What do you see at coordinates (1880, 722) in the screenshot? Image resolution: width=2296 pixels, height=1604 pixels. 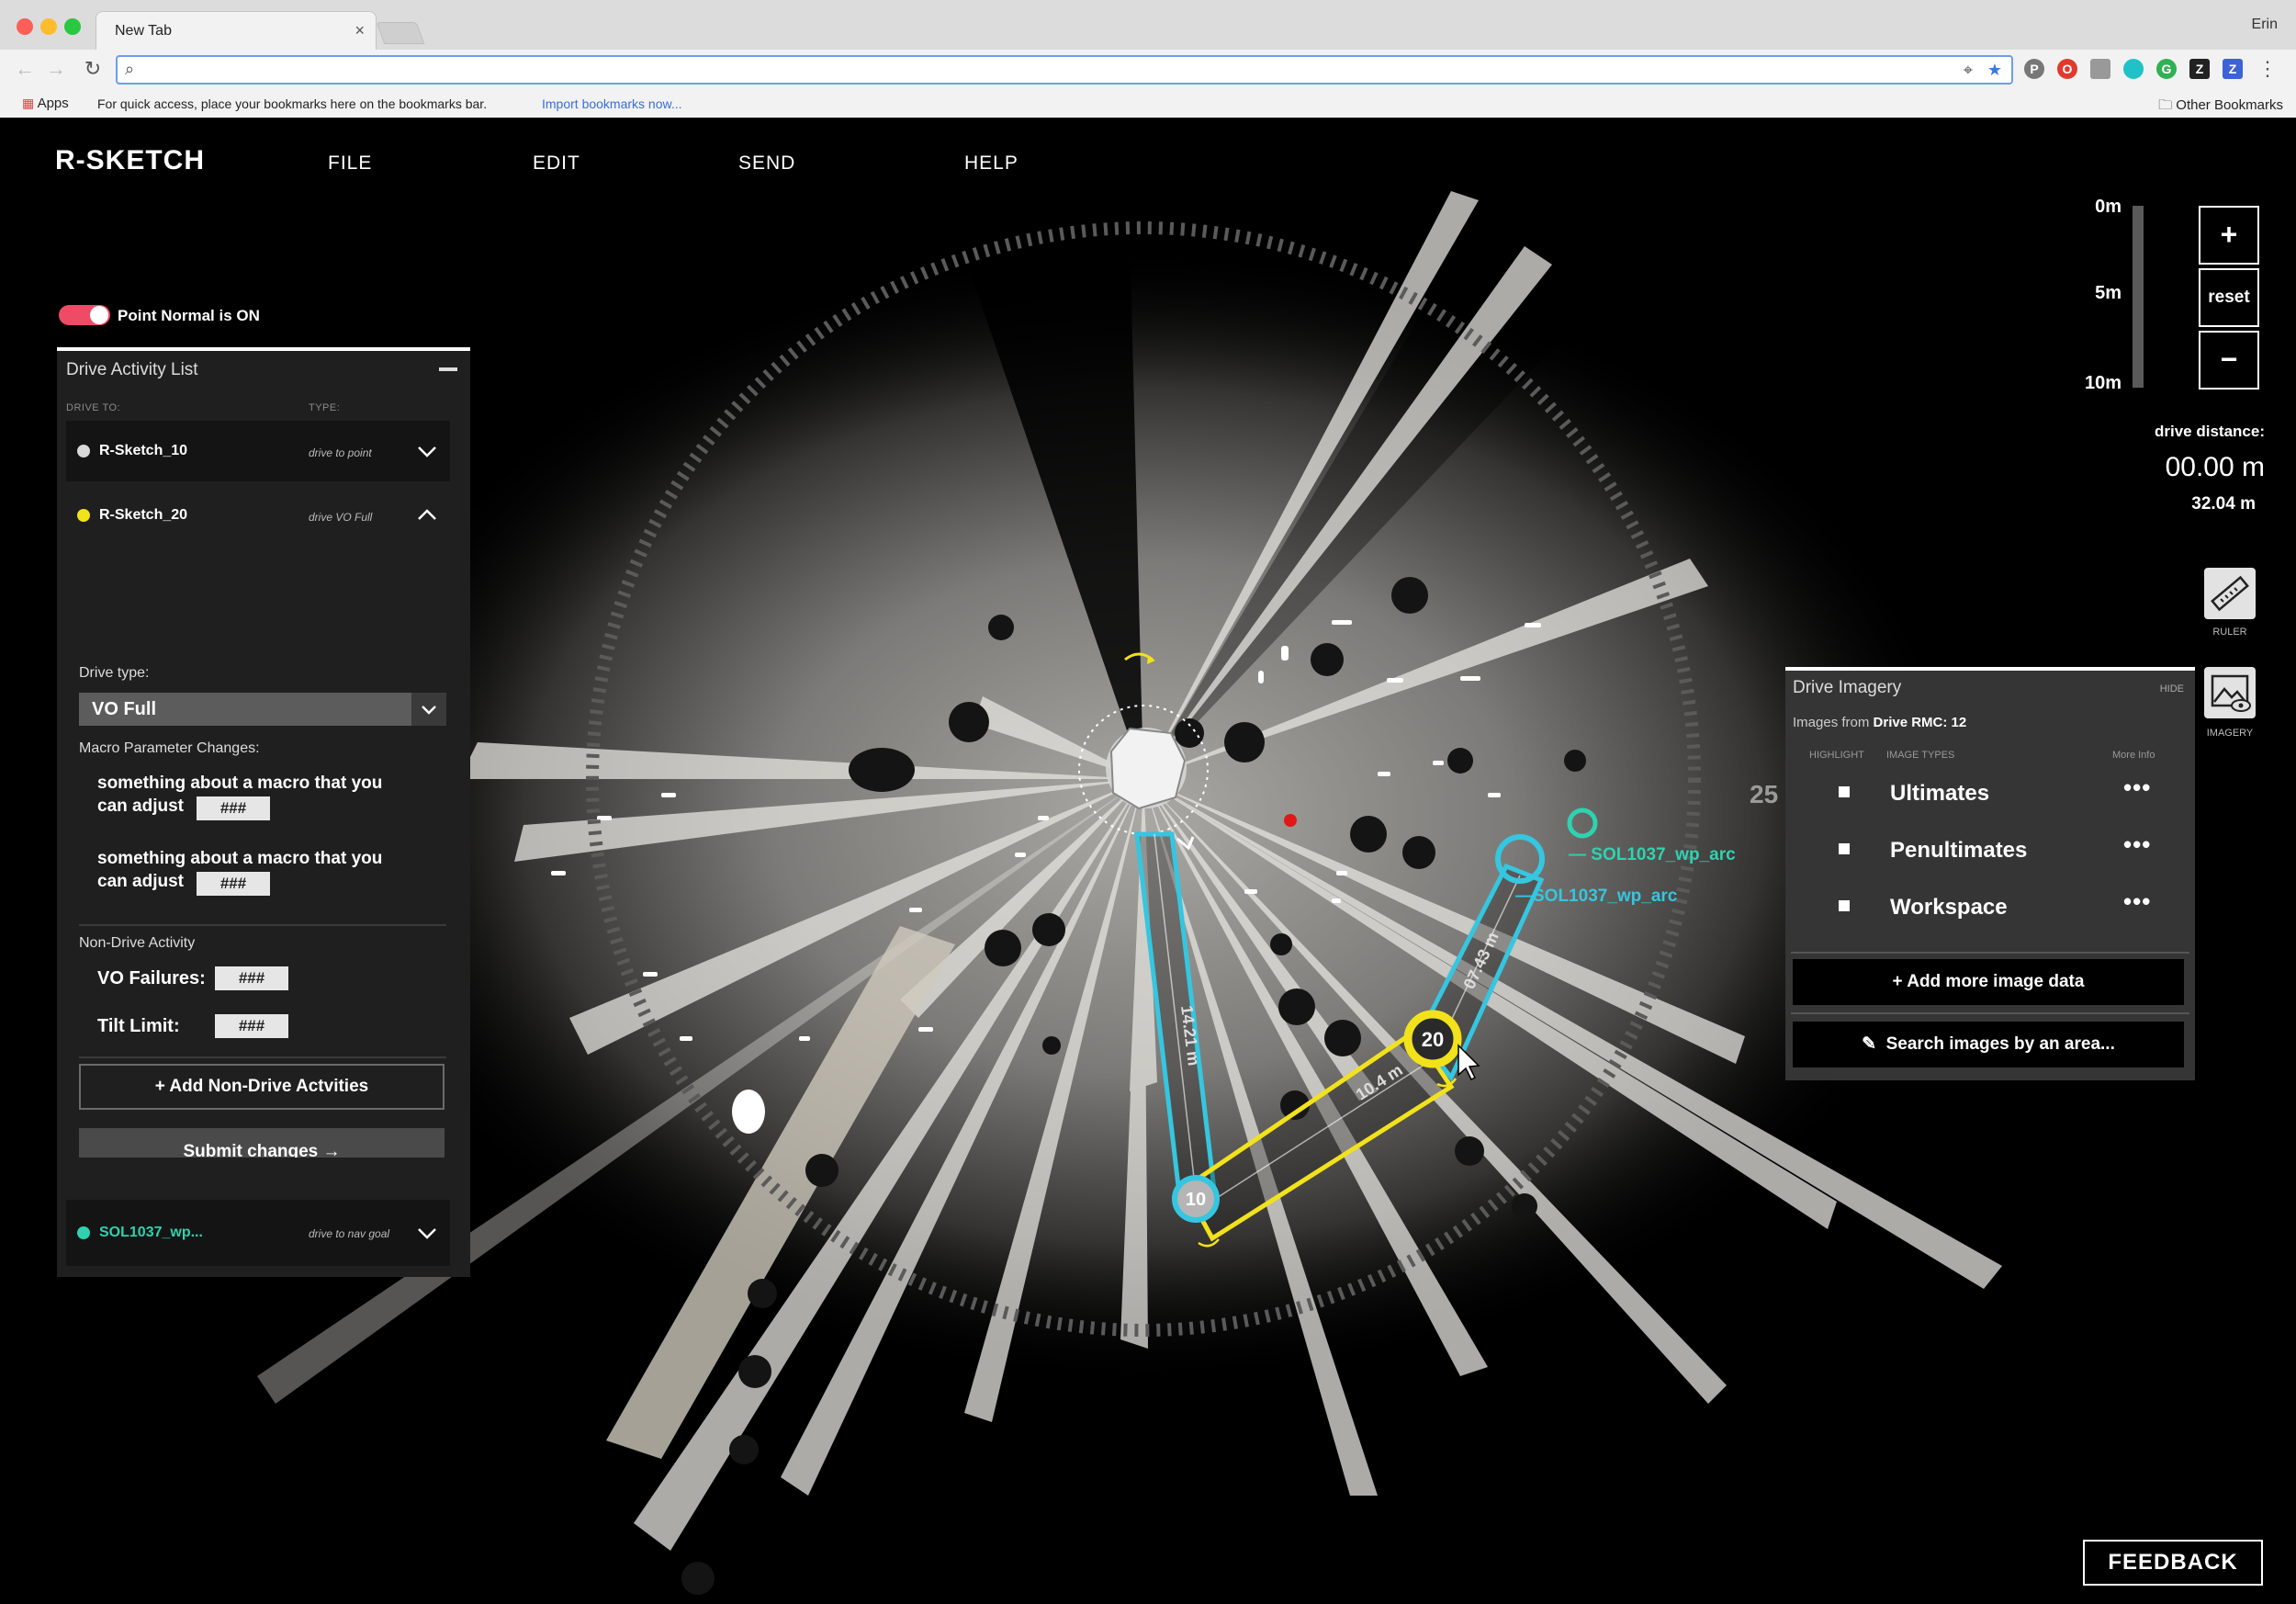 I see `imagery-source: Images from Drive RMC: 12` at bounding box center [1880, 722].